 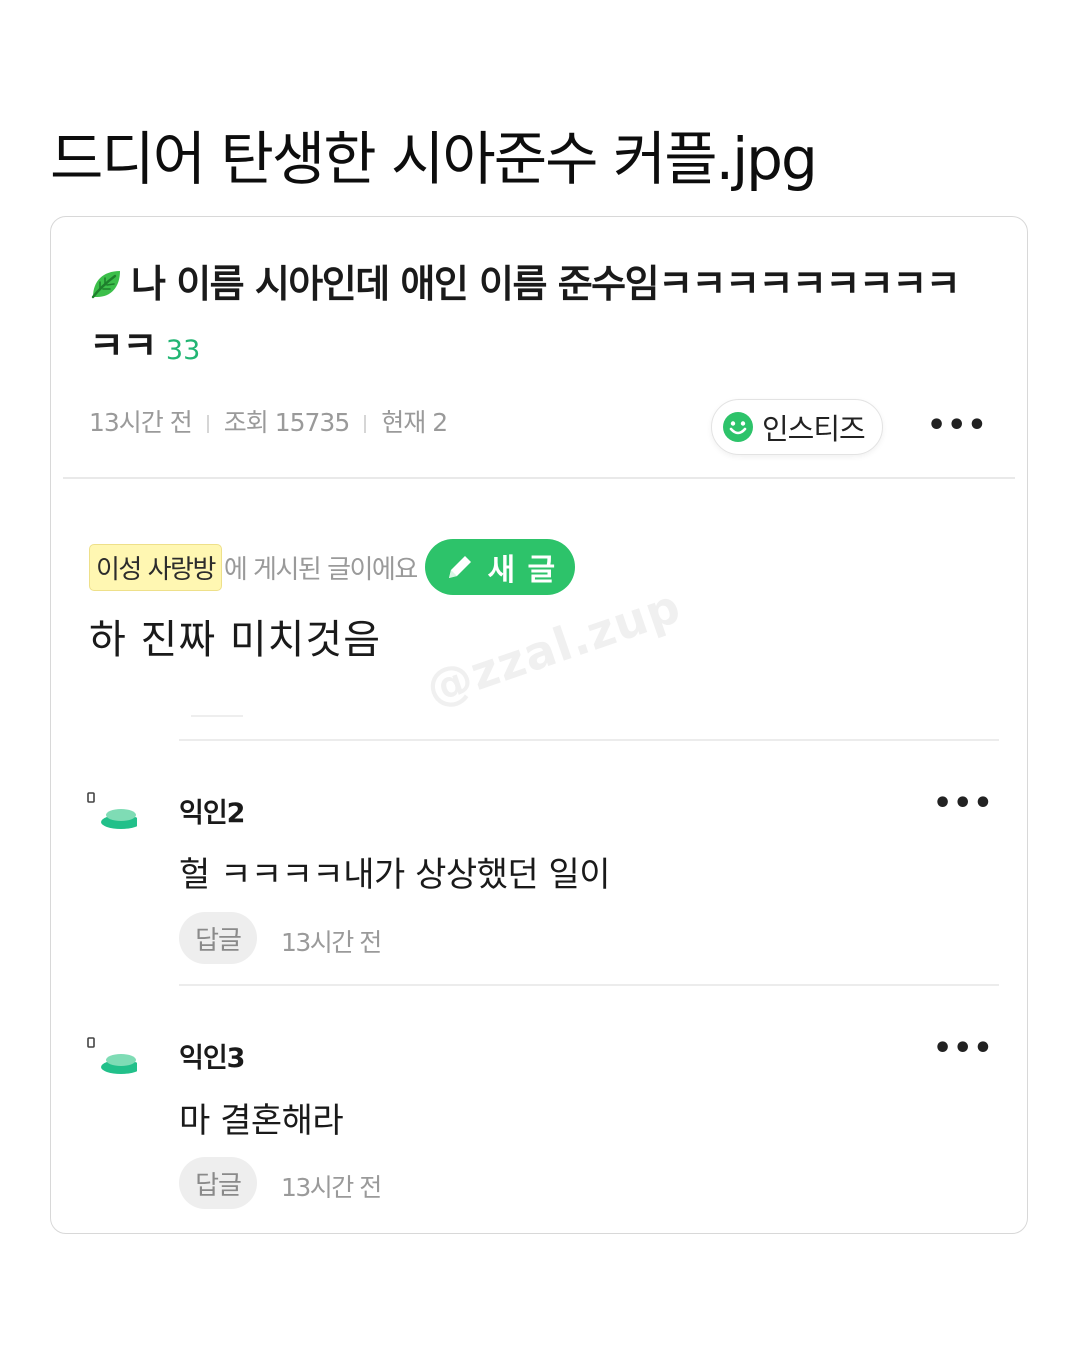 I want to click on new-post-label: 새 글, so click(x=522, y=570).